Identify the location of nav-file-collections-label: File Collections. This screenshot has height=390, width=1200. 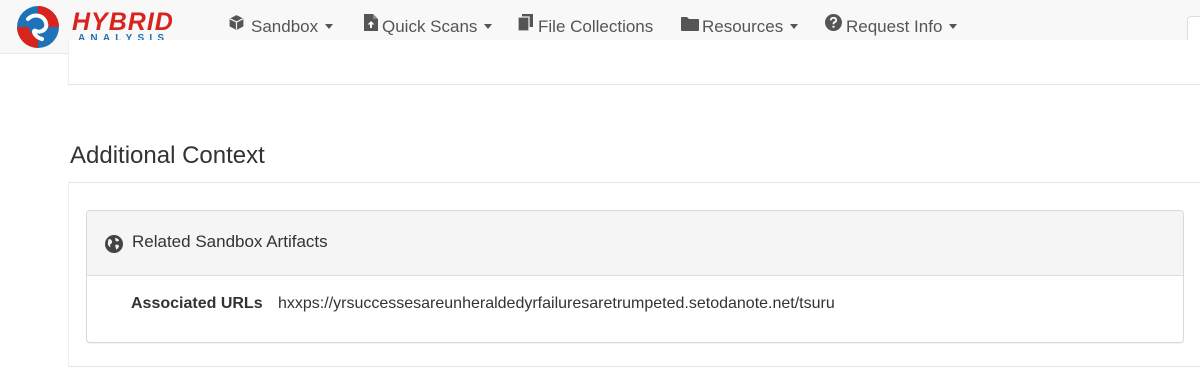
(596, 26).